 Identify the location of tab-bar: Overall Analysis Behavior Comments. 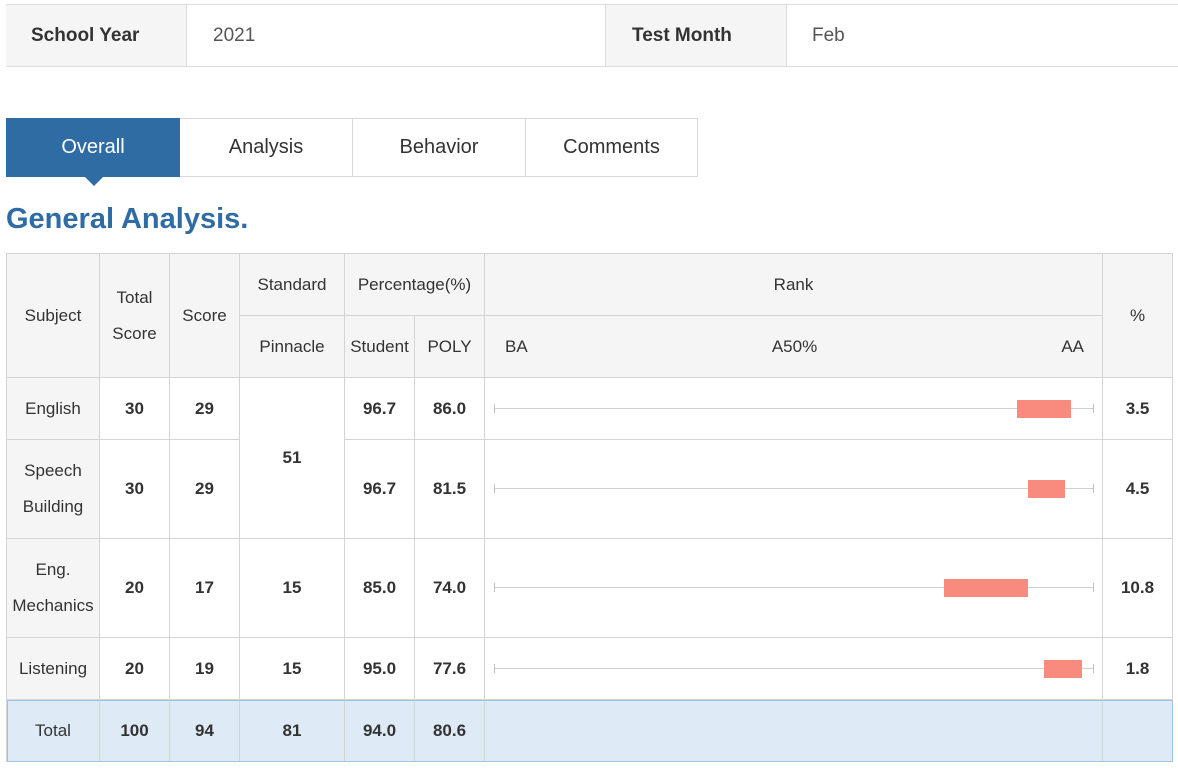
(352, 152).